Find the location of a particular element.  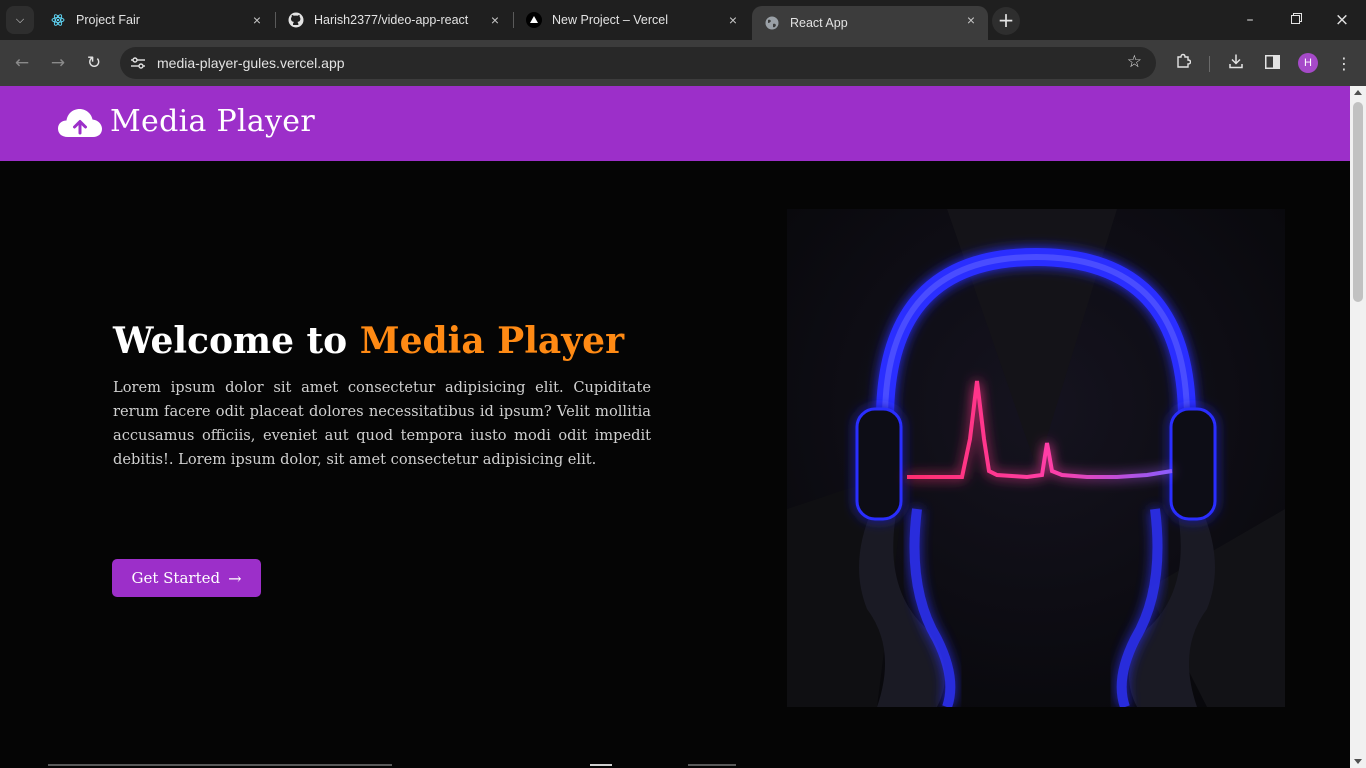

extensions-button is located at coordinates (1183, 63).